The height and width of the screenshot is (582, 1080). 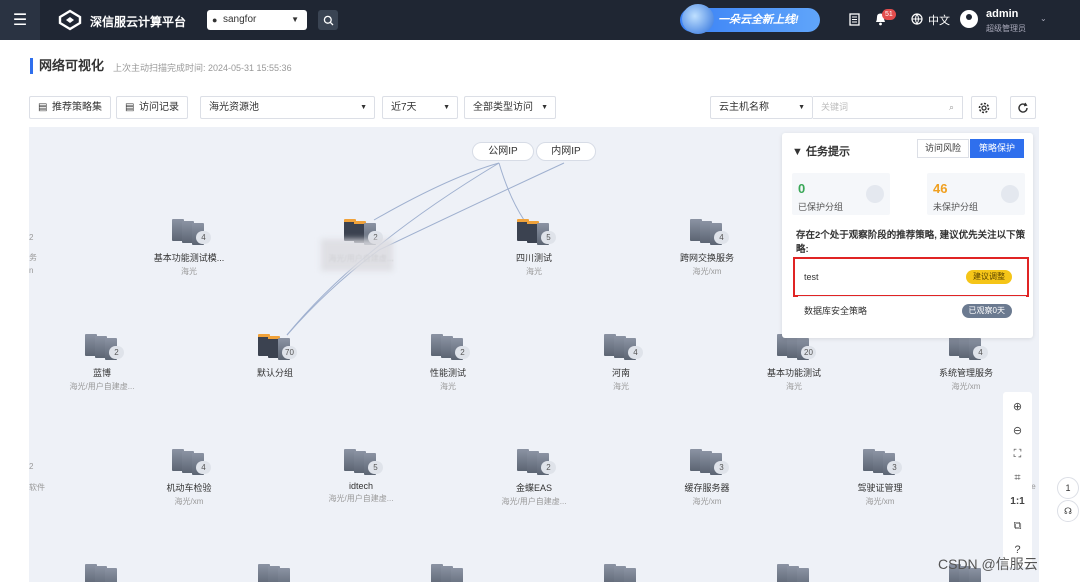 What do you see at coordinates (1068, 488) in the screenshot?
I see `float-badge: 1` at bounding box center [1068, 488].